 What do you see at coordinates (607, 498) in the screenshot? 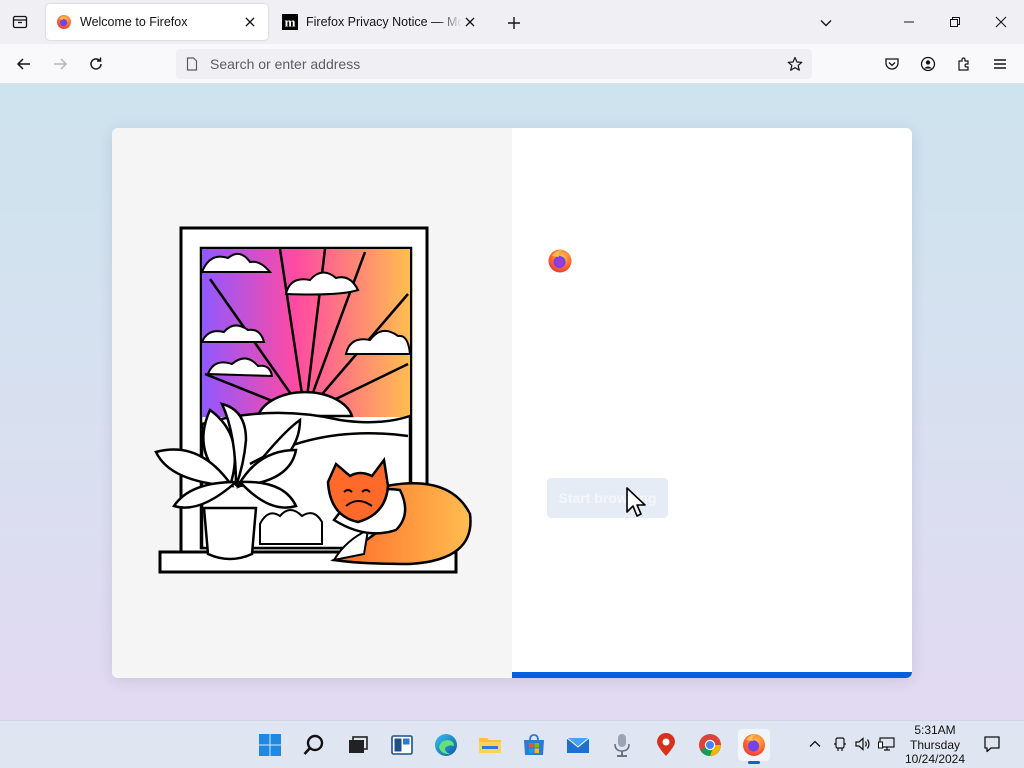
I see `start-browsing-button: Start browsing` at bounding box center [607, 498].